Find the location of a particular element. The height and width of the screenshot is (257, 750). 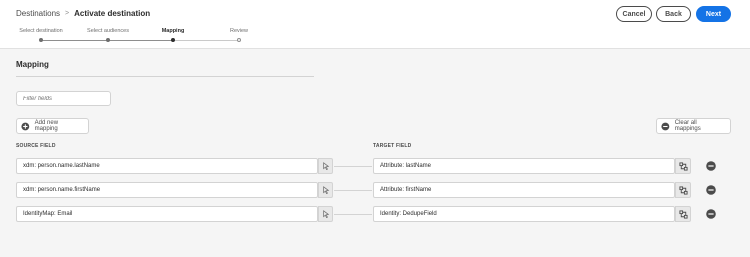

step-label-select-destination: Select destination is located at coordinates (41, 31).